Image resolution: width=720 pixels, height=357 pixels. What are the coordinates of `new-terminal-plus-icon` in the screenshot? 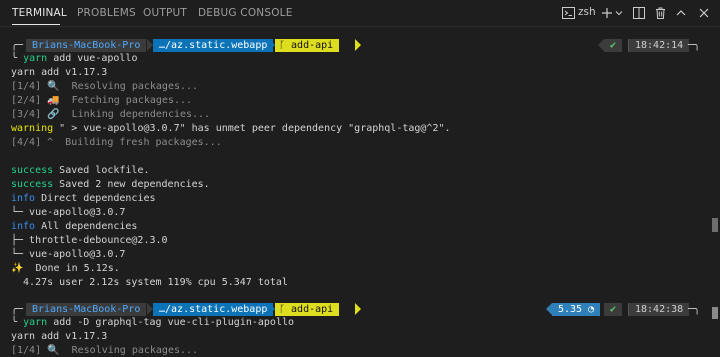 It's located at (607, 13).